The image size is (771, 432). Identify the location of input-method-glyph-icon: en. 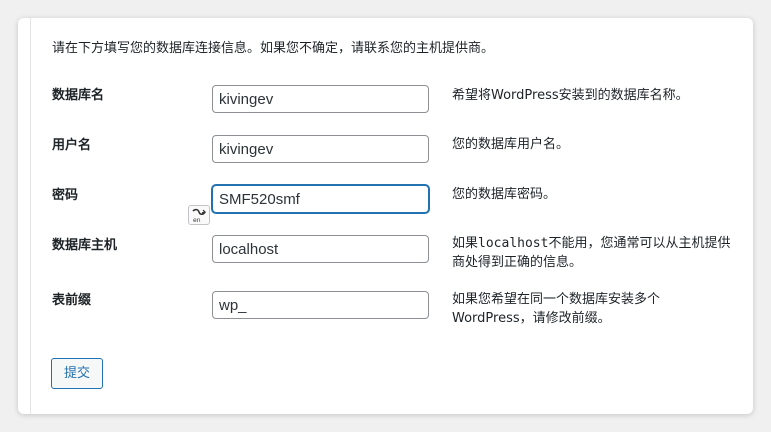
(199, 216).